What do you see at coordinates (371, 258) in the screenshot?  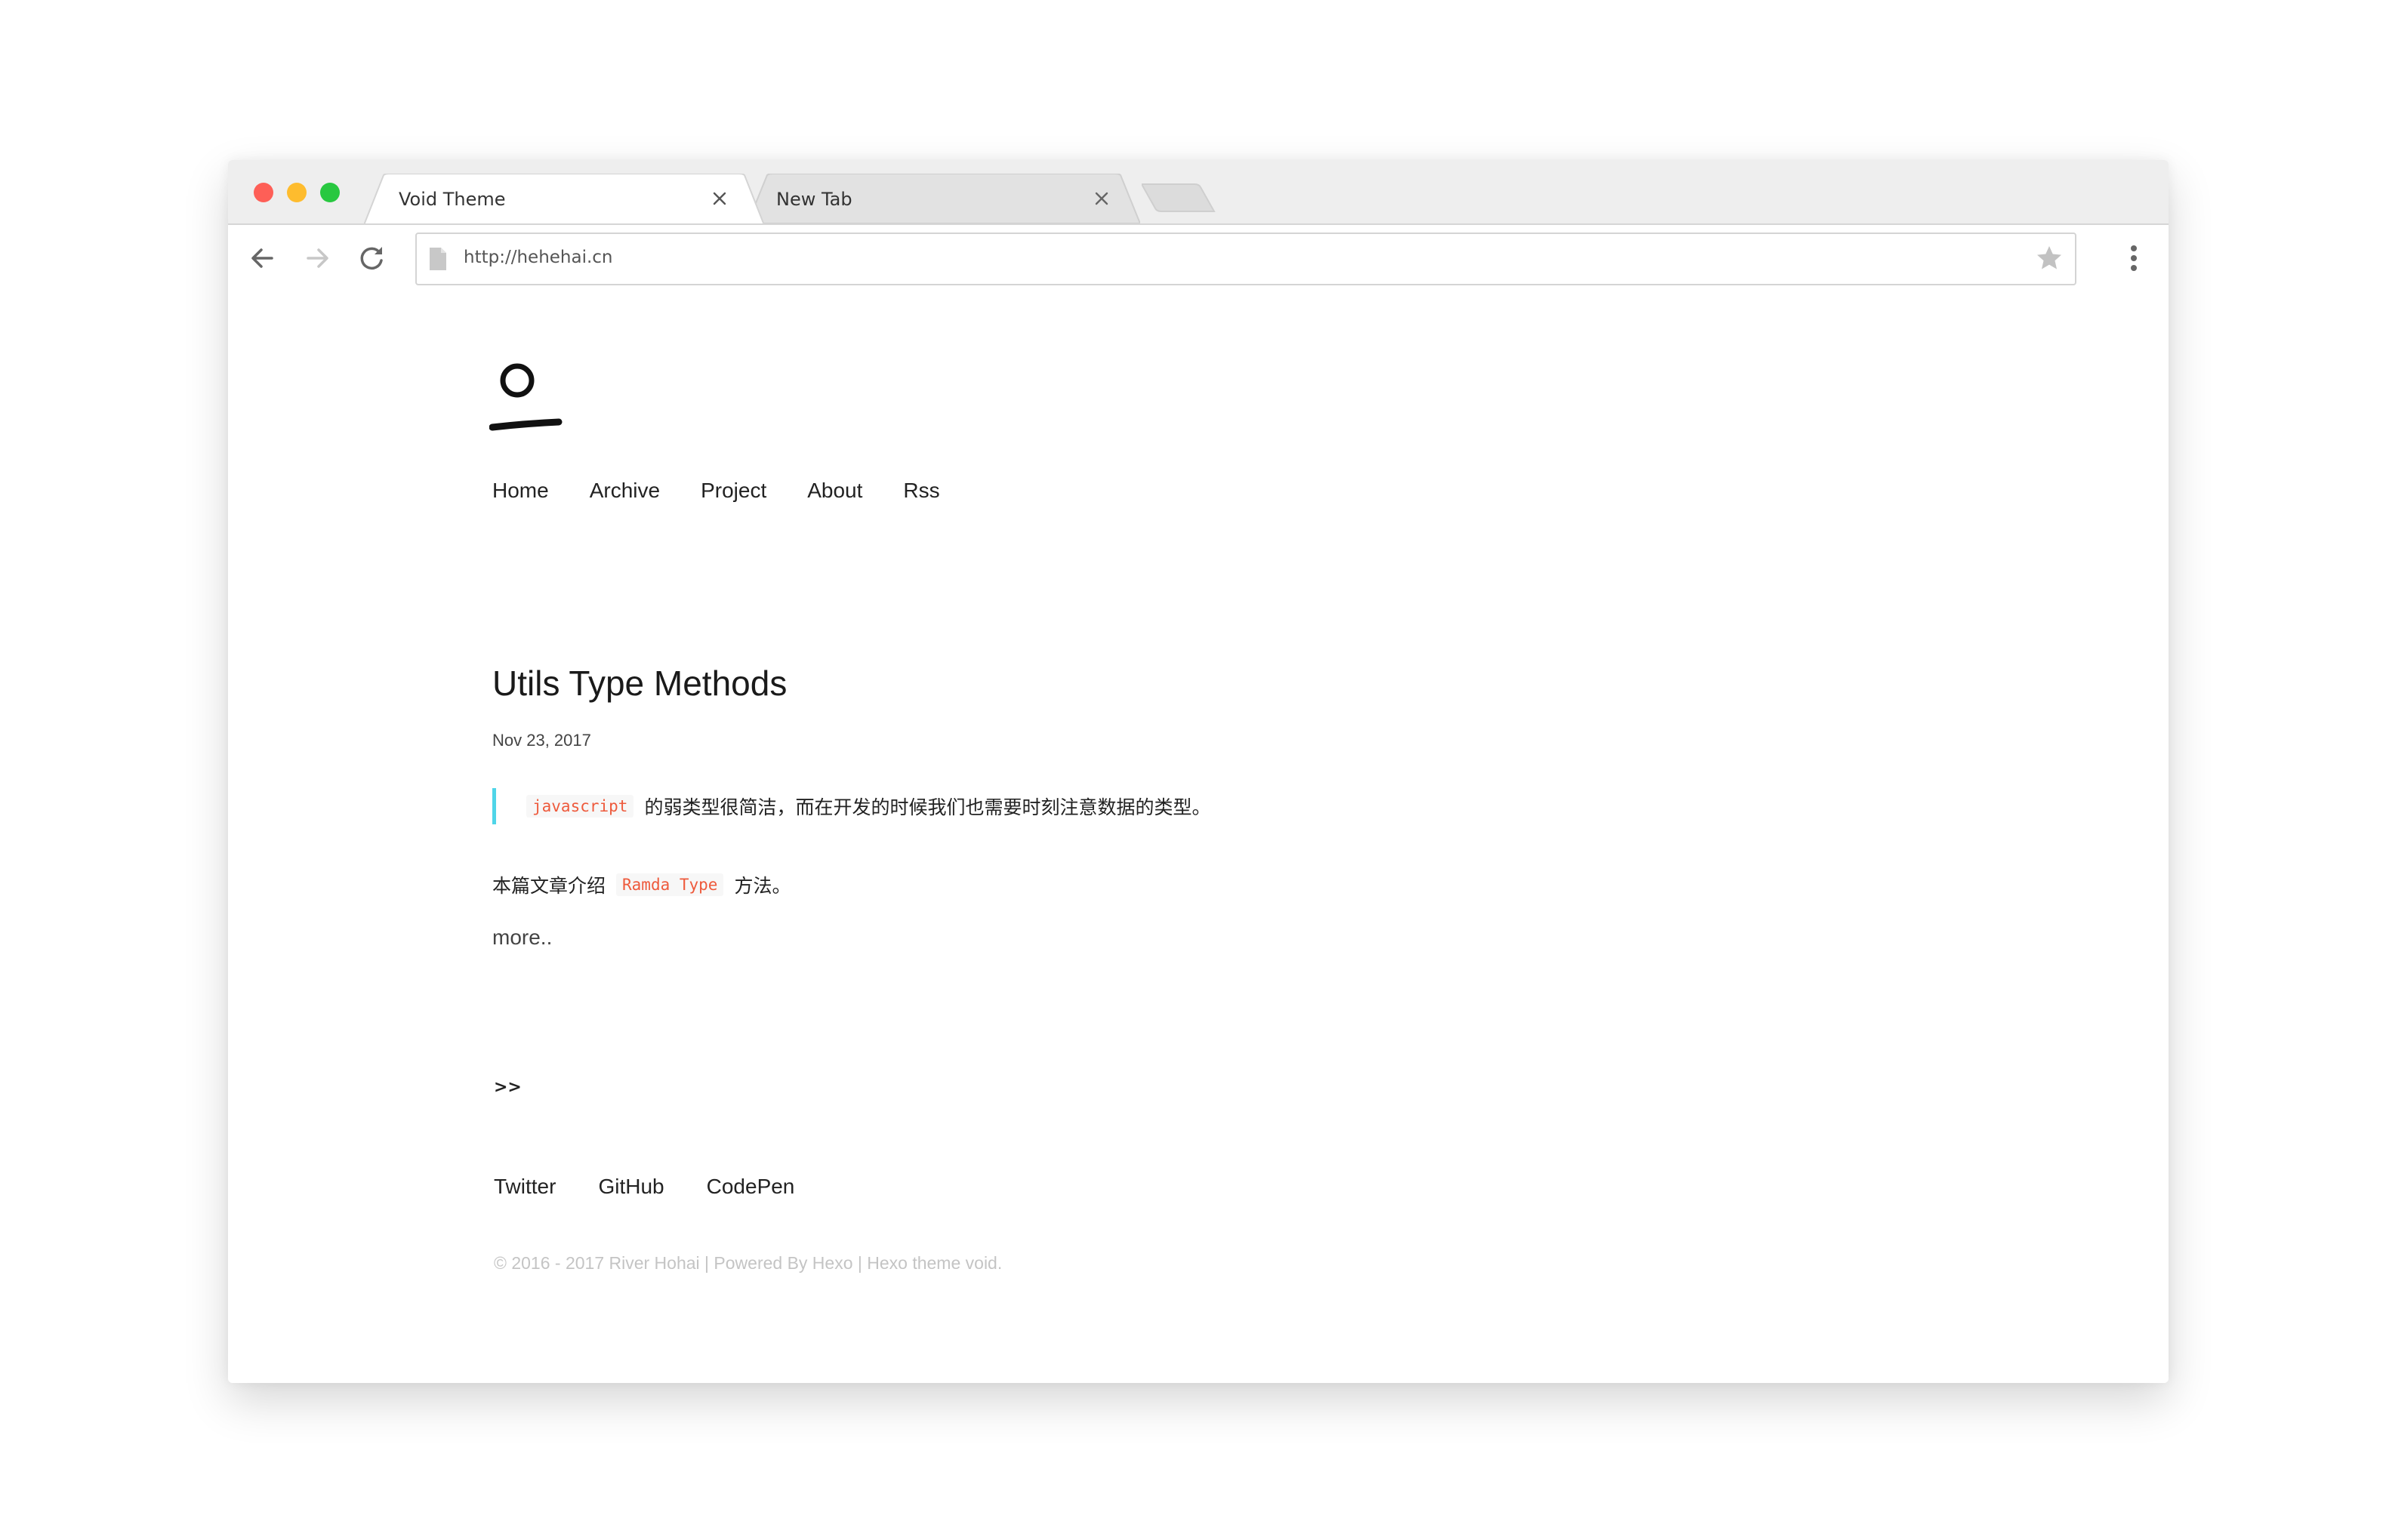 I see `reload-icon` at bounding box center [371, 258].